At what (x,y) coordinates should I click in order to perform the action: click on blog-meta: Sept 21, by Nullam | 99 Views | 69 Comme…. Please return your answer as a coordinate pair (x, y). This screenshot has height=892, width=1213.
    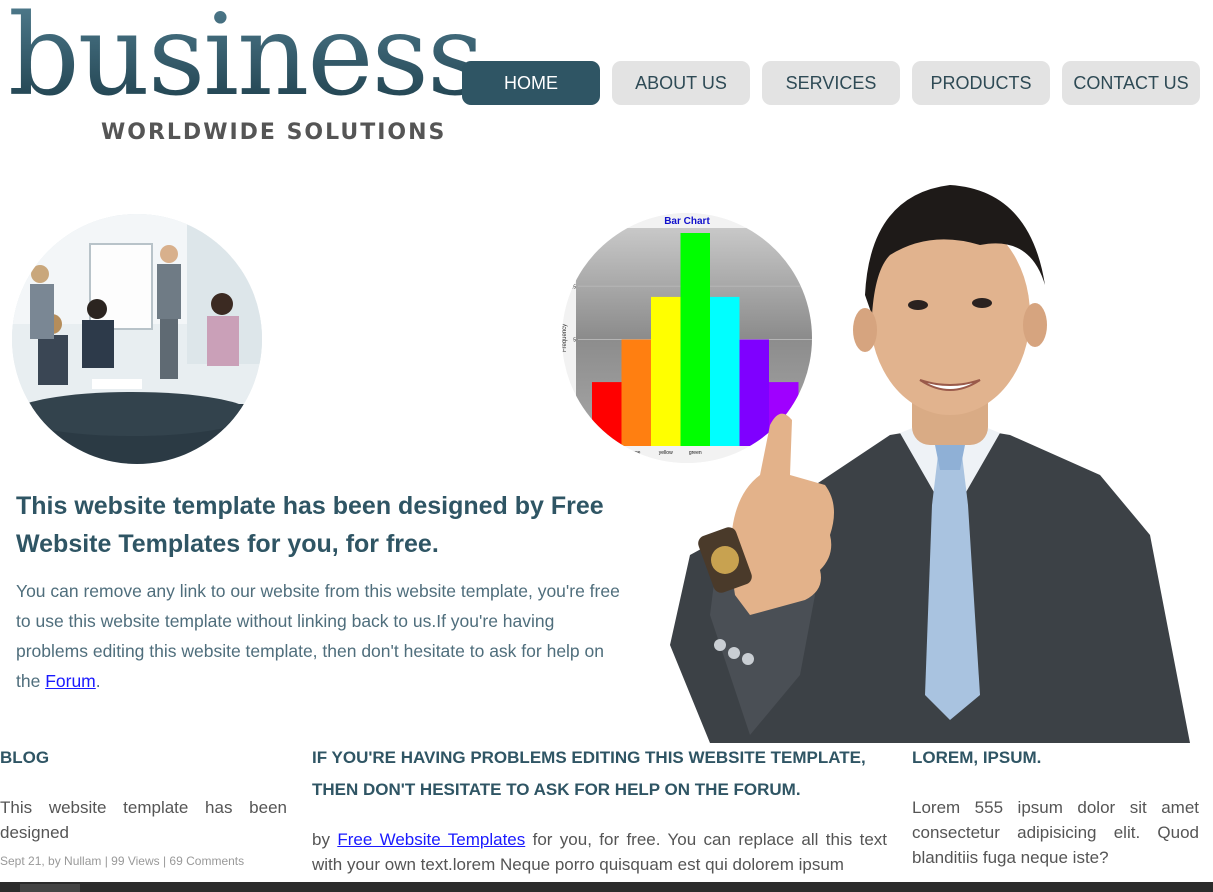
    Looking at the image, I should click on (122, 861).